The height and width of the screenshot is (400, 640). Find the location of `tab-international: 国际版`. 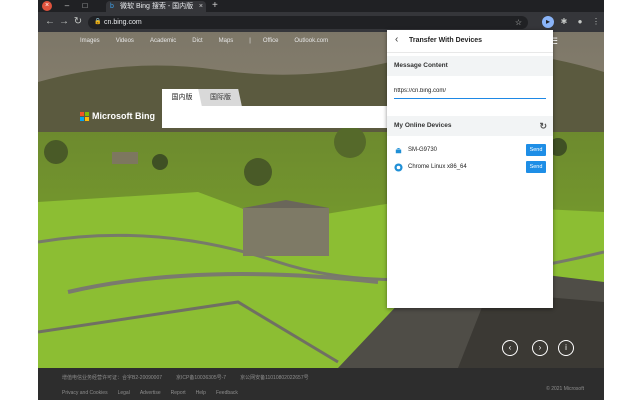

tab-international: 国际版 is located at coordinates (220, 97).